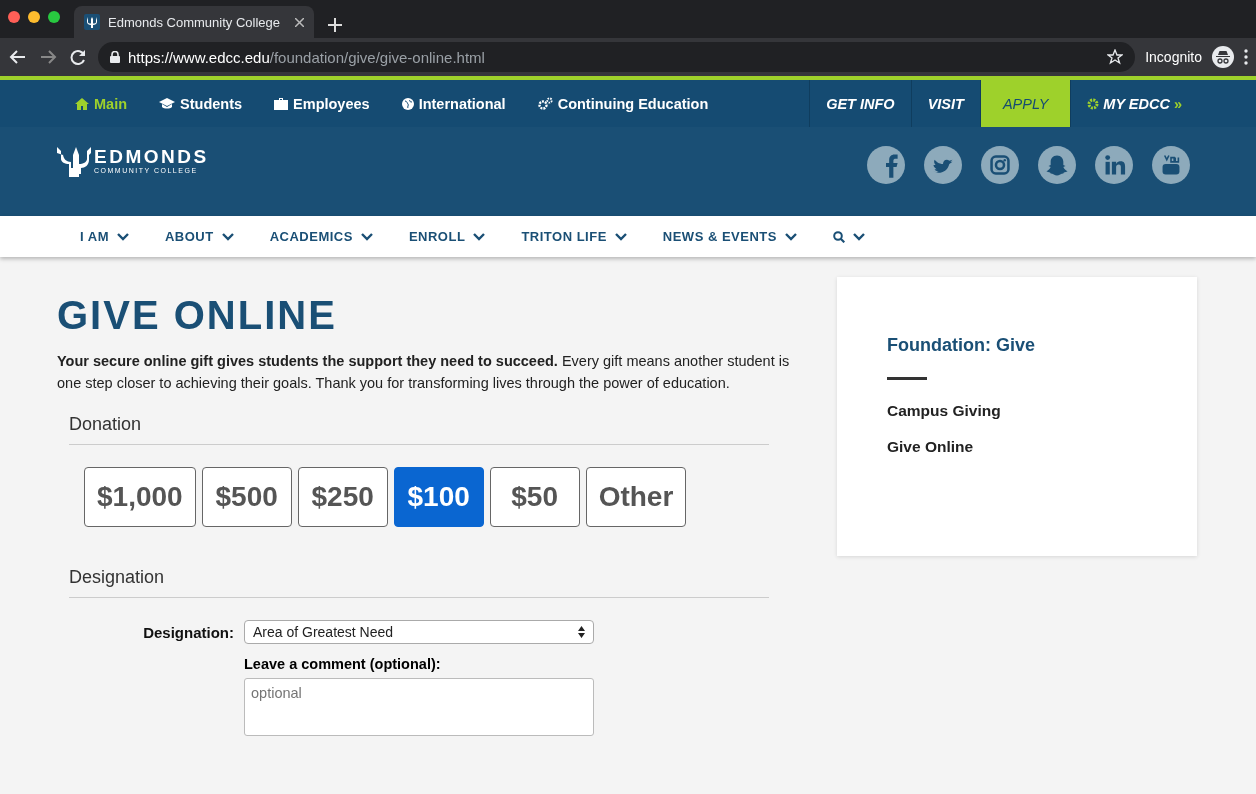 The image size is (1256, 794). What do you see at coordinates (281, 103) in the screenshot?
I see `briefcase-icon` at bounding box center [281, 103].